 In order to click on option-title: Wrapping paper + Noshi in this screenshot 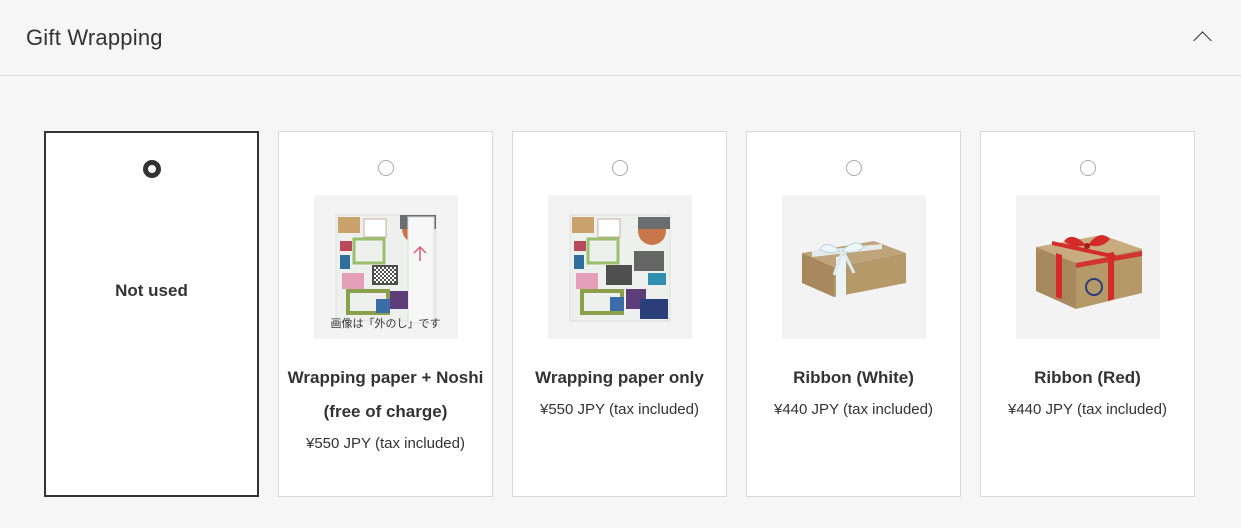, I will do `click(385, 377)`.